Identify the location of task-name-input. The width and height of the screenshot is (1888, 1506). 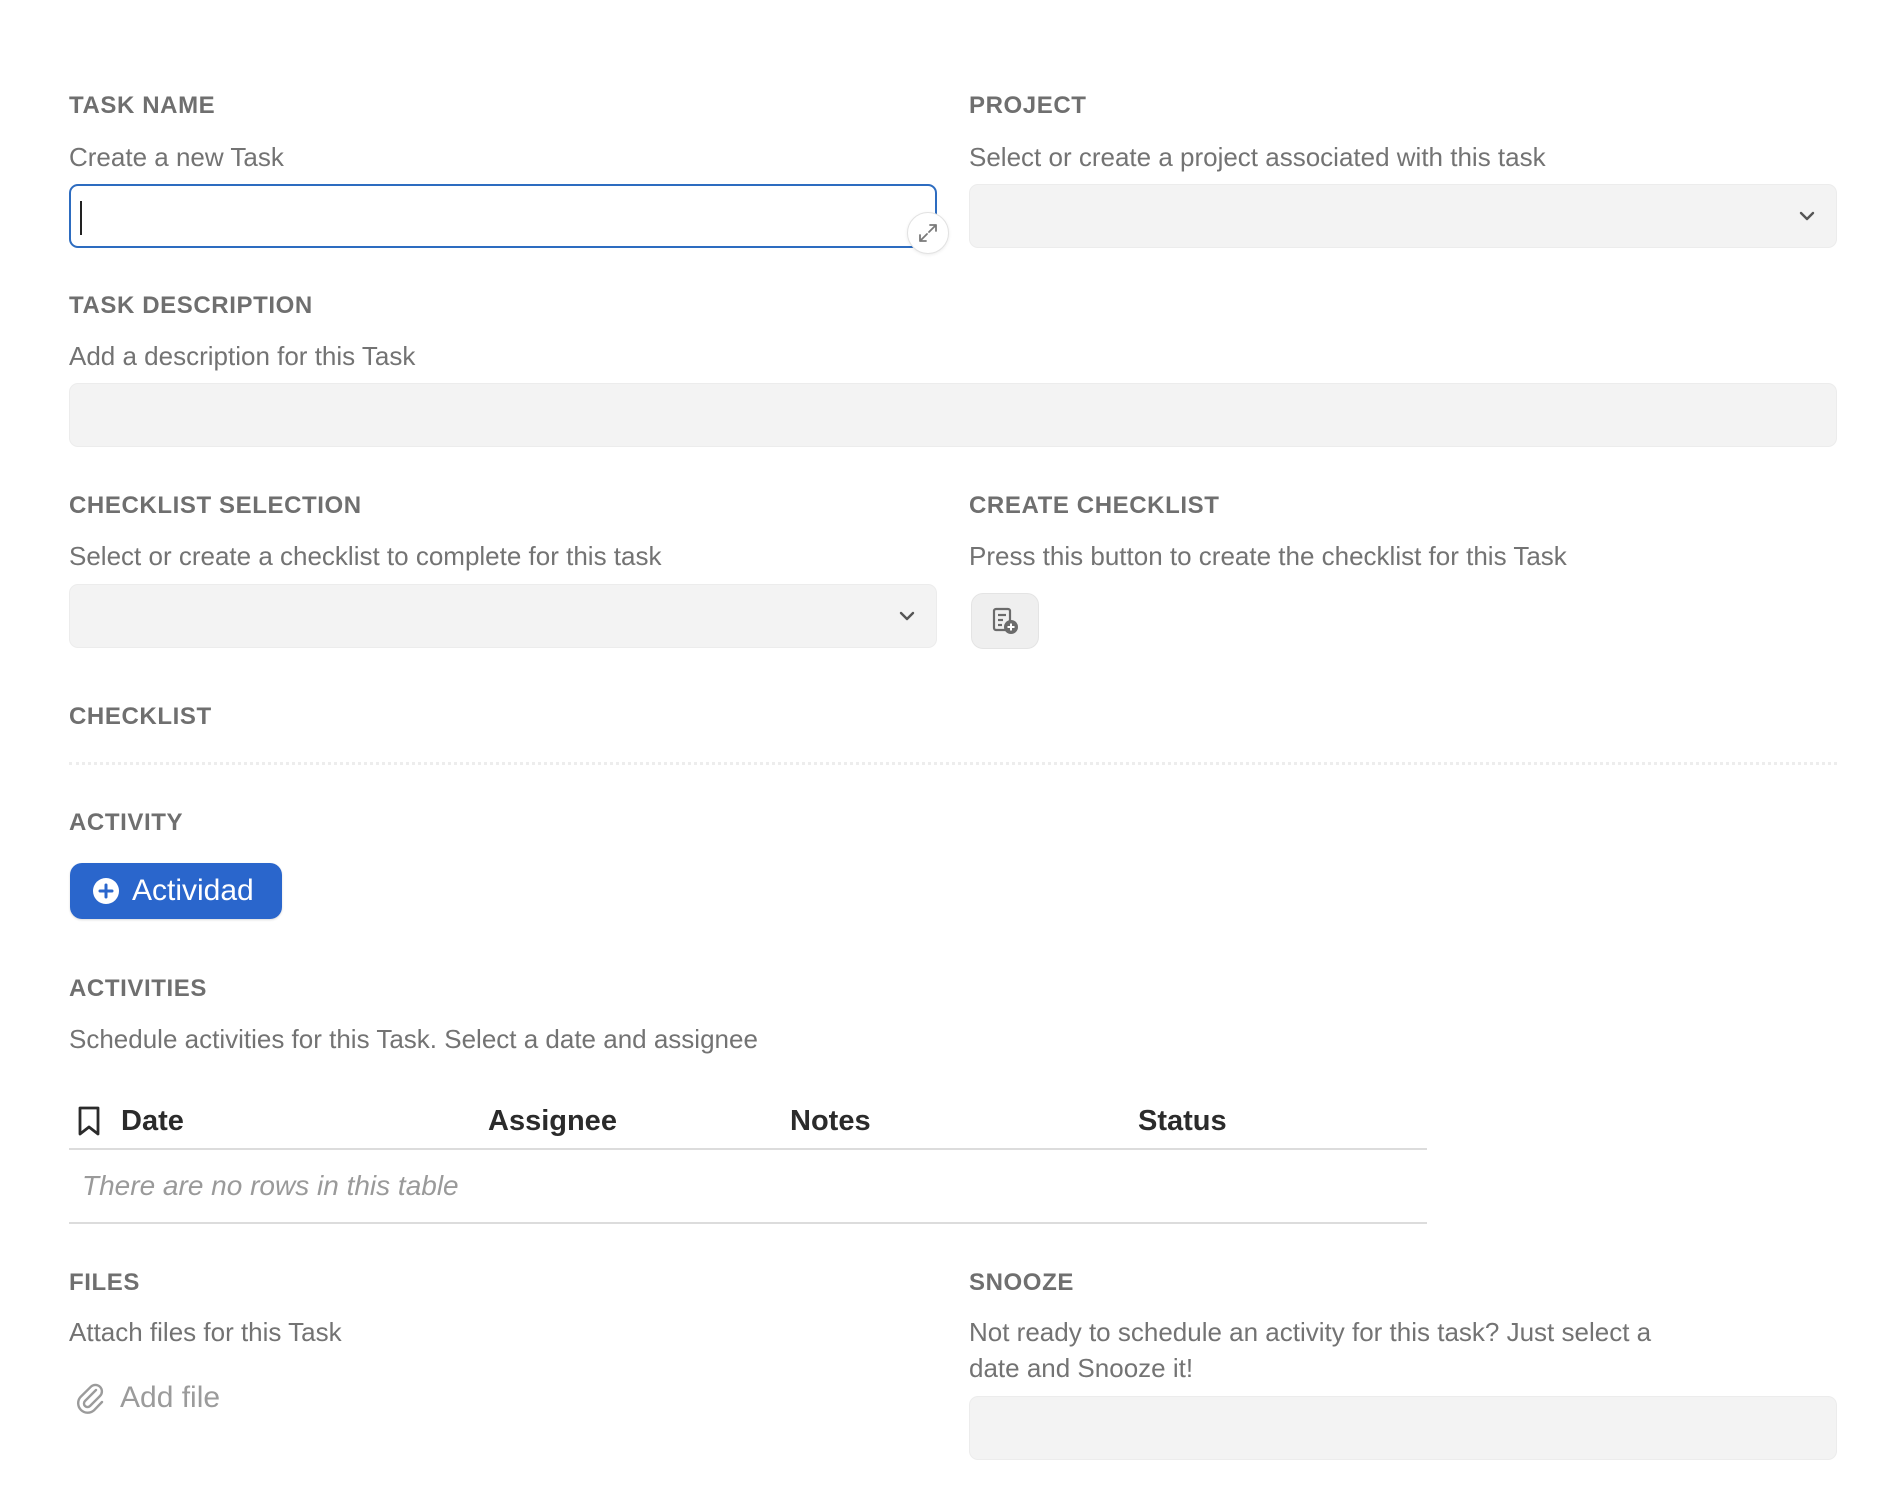
(503, 216).